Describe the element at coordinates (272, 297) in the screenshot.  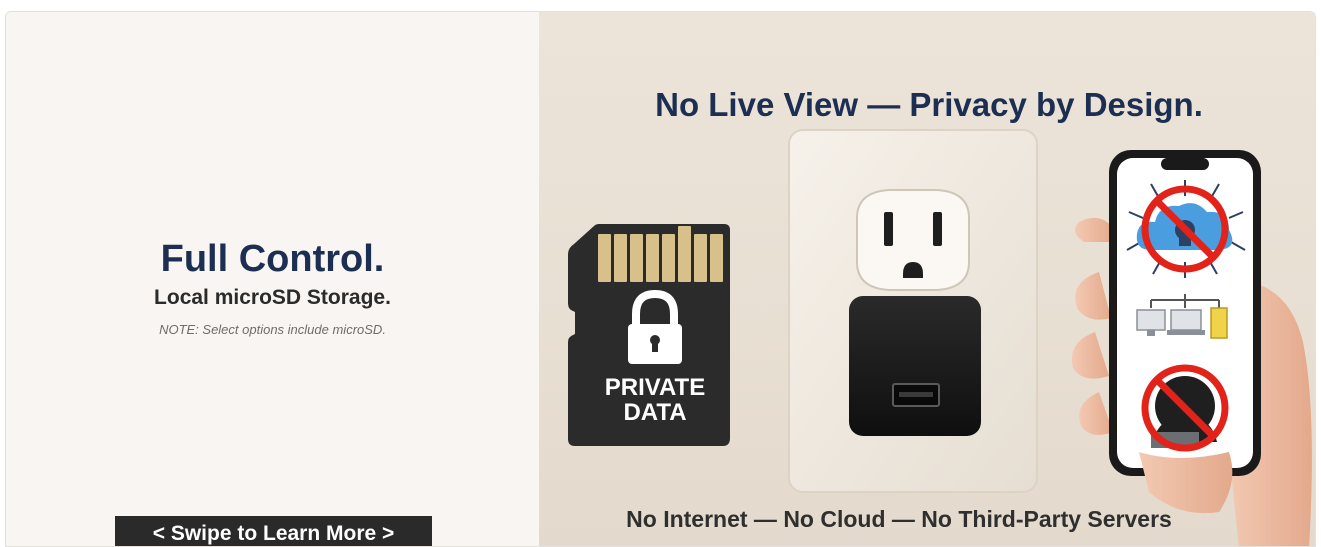
I see `left-subtitle: Local microSD Storage.` at that location.